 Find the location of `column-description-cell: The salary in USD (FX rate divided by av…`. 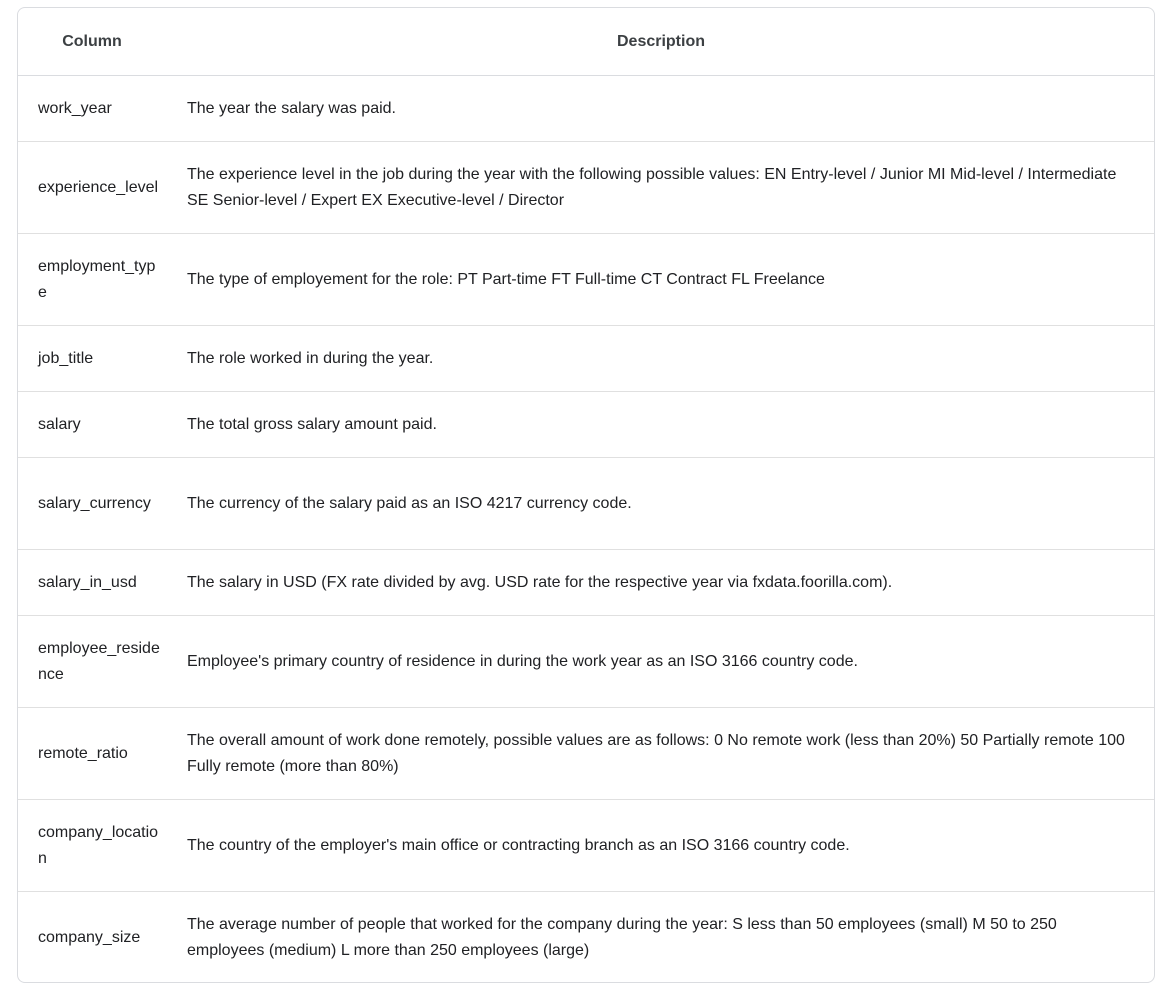

column-description-cell: The salary in USD (FX rate divided by av… is located at coordinates (661, 582).